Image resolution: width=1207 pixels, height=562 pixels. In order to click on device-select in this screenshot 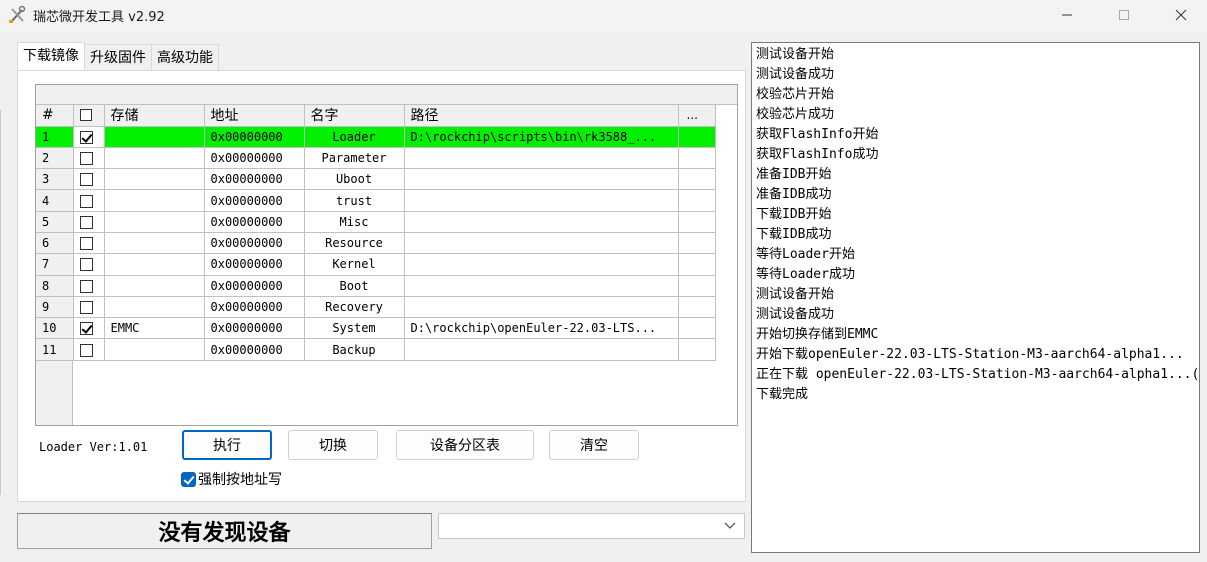, I will do `click(591, 526)`.